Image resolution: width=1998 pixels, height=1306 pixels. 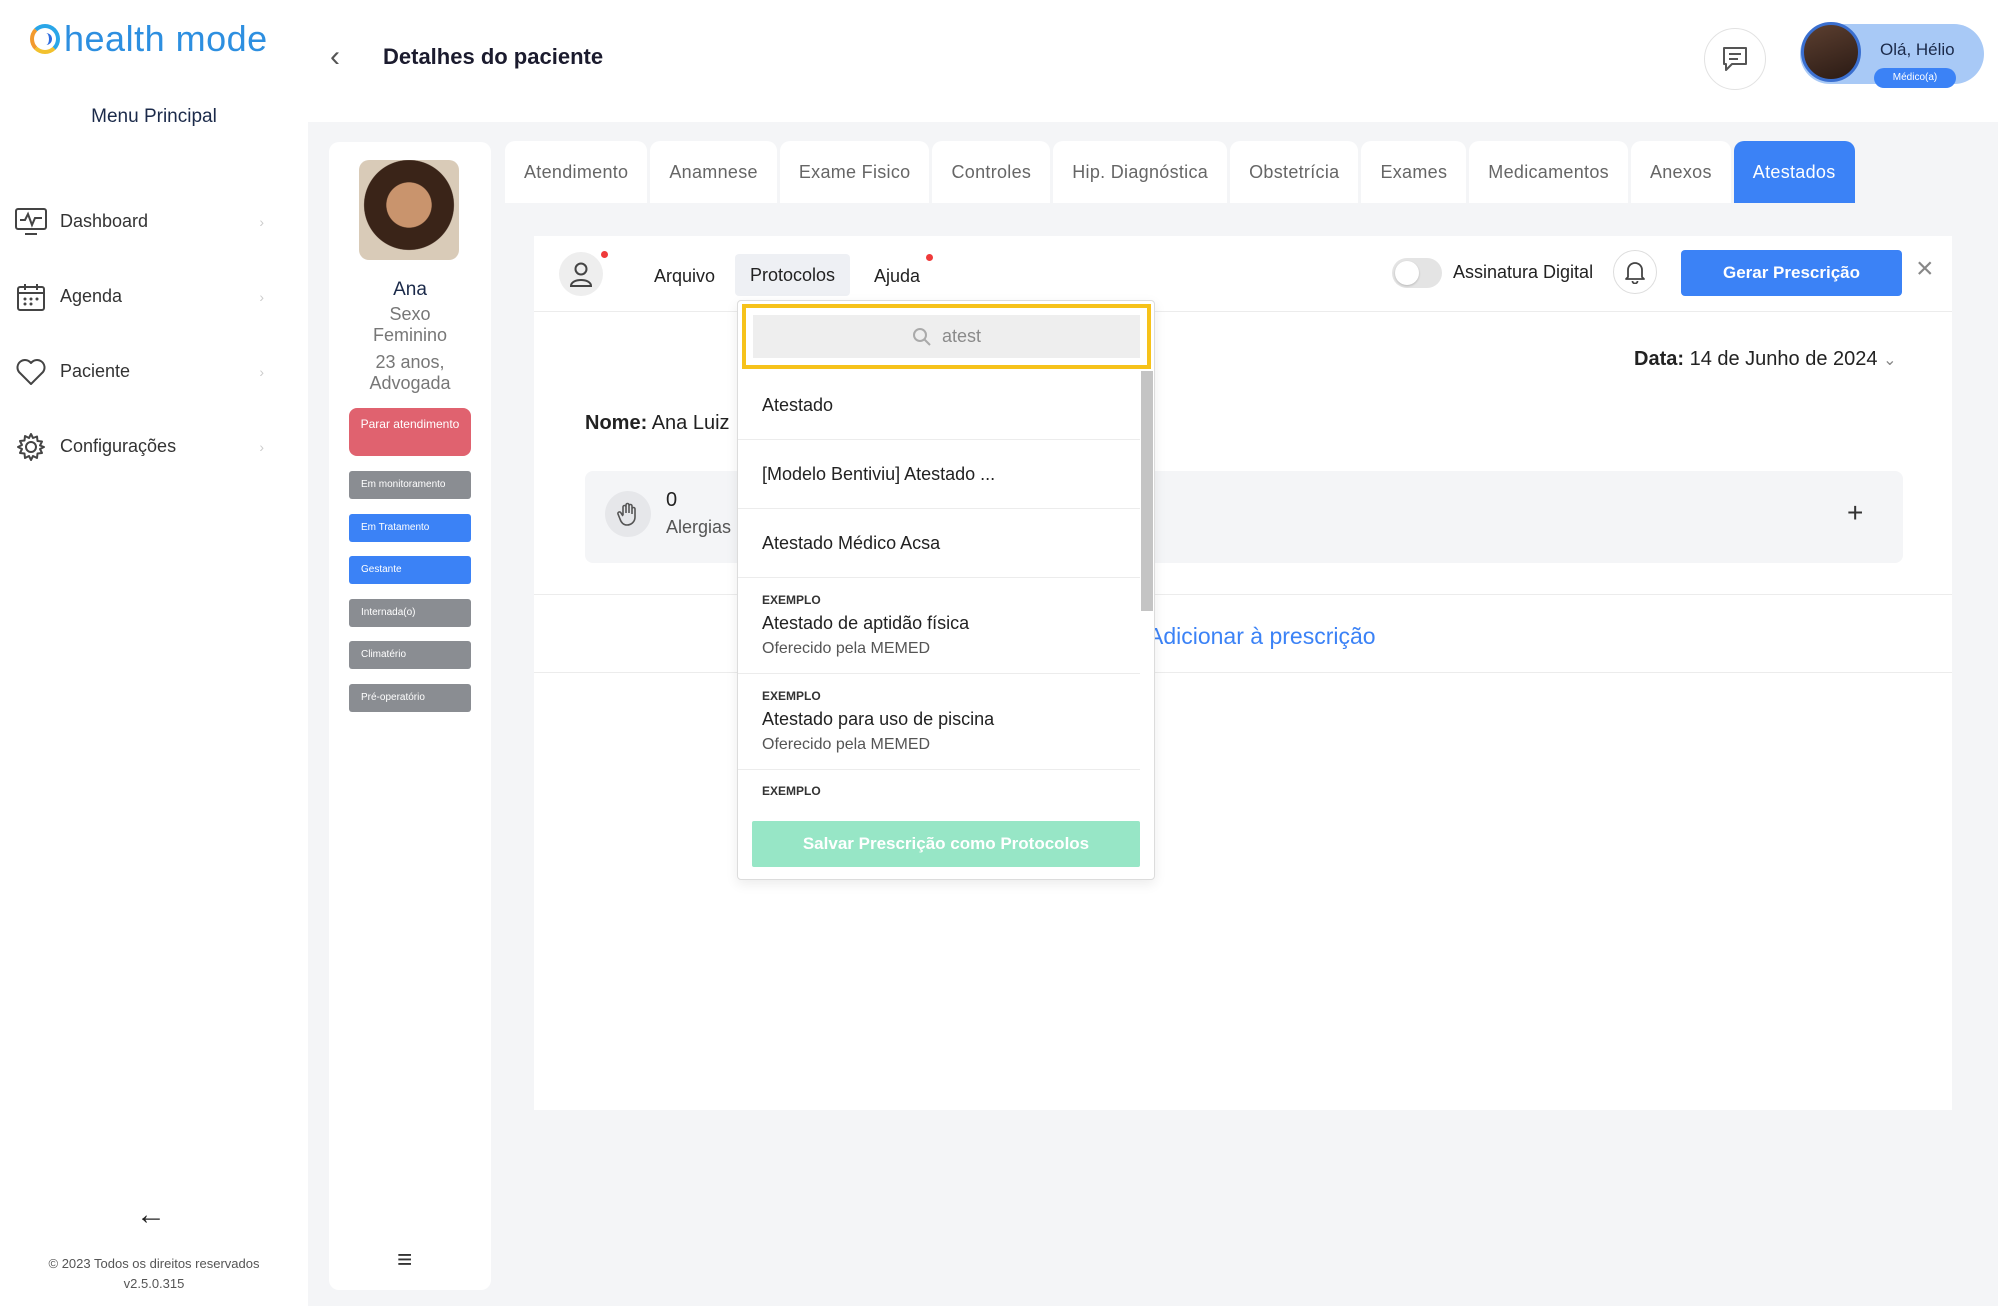 What do you see at coordinates (1831, 52) in the screenshot?
I see `avatar` at bounding box center [1831, 52].